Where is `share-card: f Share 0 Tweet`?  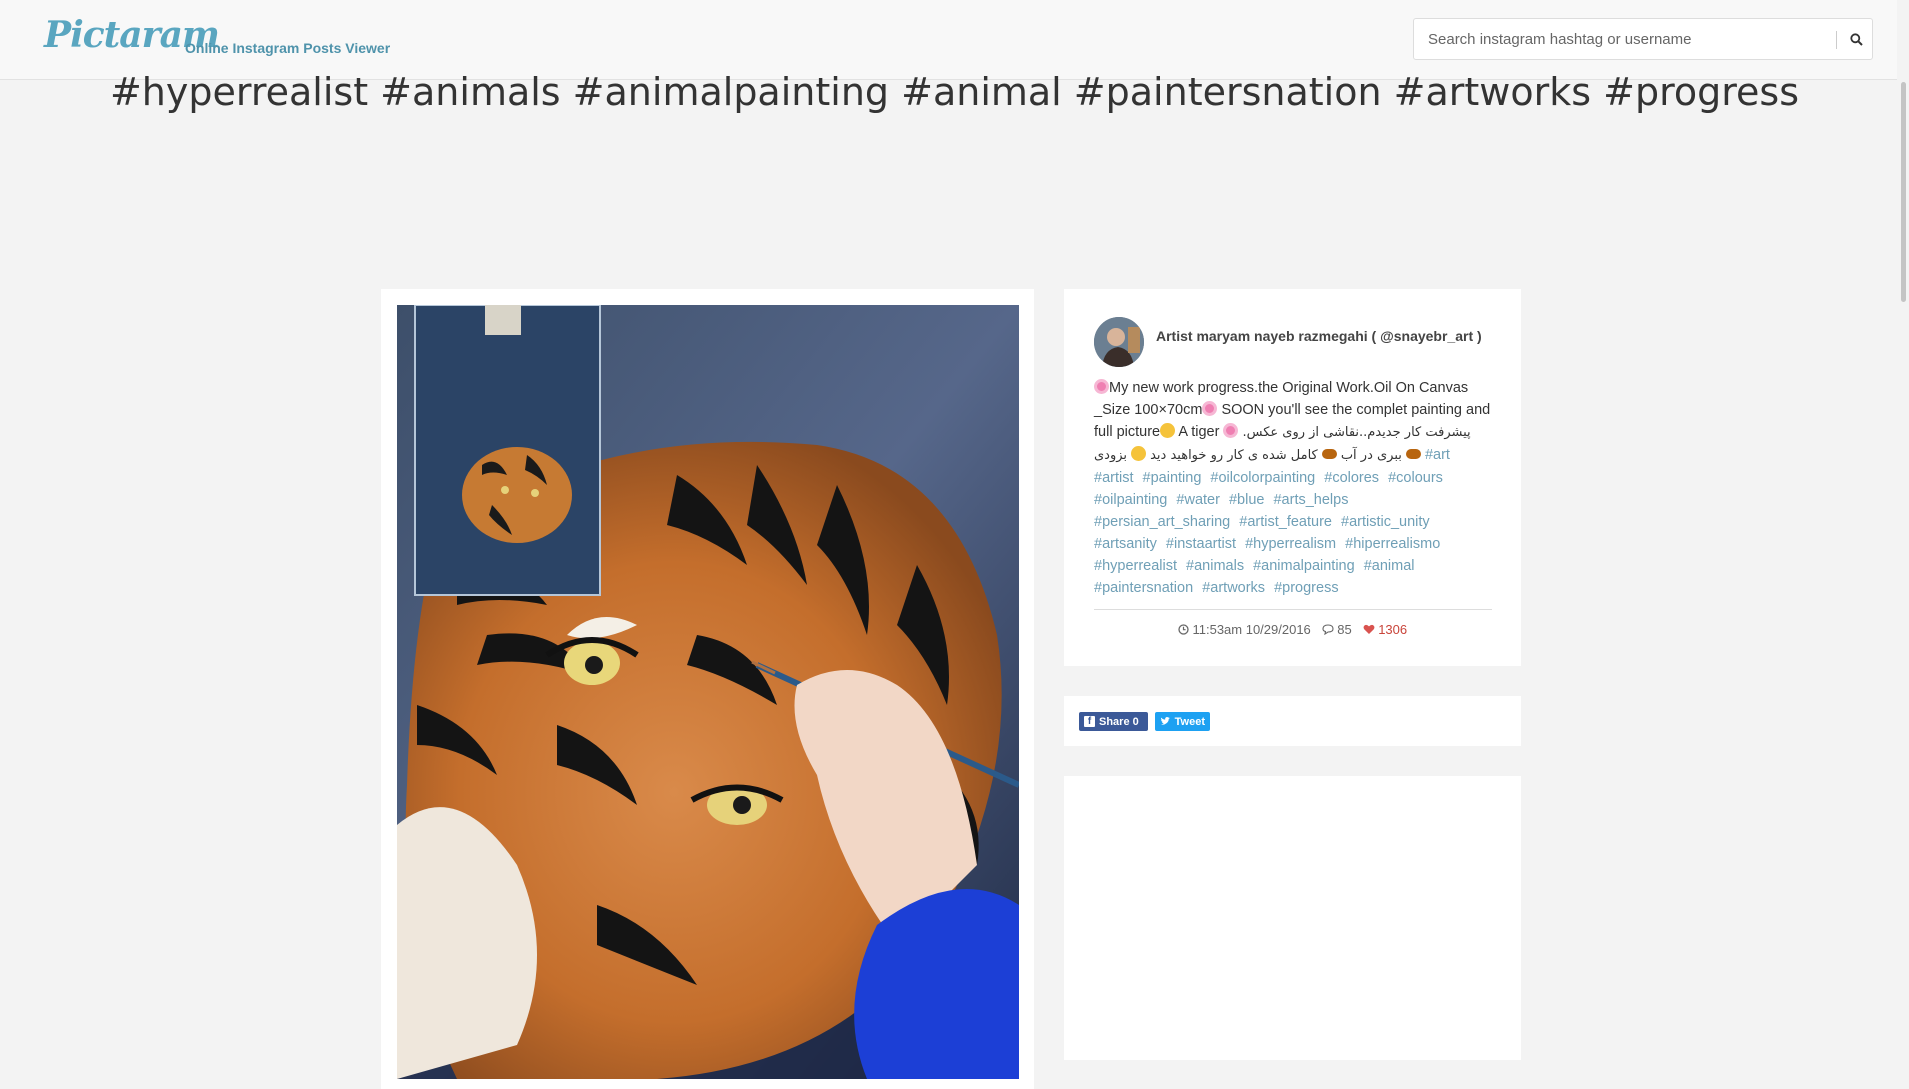 share-card: f Share 0 Tweet is located at coordinates (1292, 721).